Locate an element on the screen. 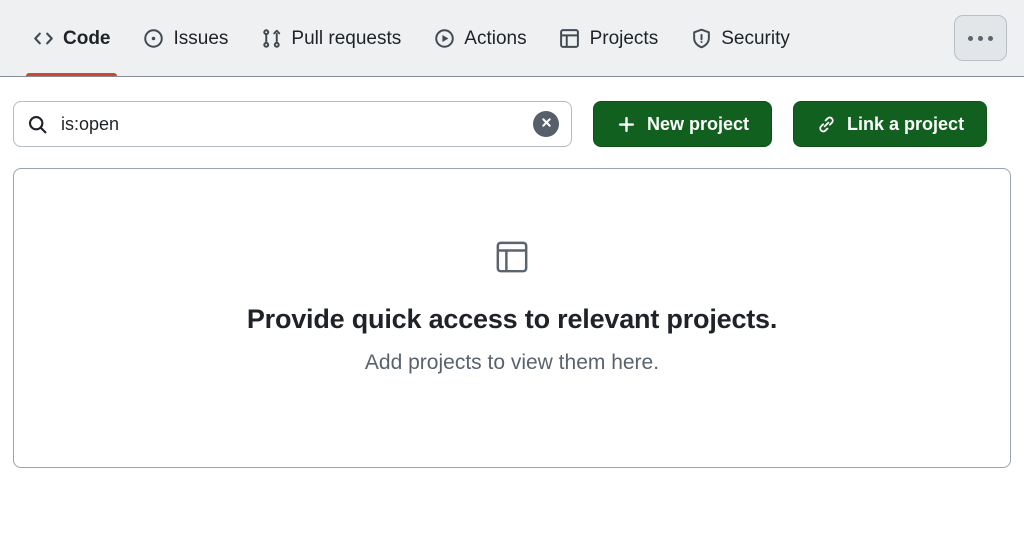  nav-item-label: Code is located at coordinates (87, 38).